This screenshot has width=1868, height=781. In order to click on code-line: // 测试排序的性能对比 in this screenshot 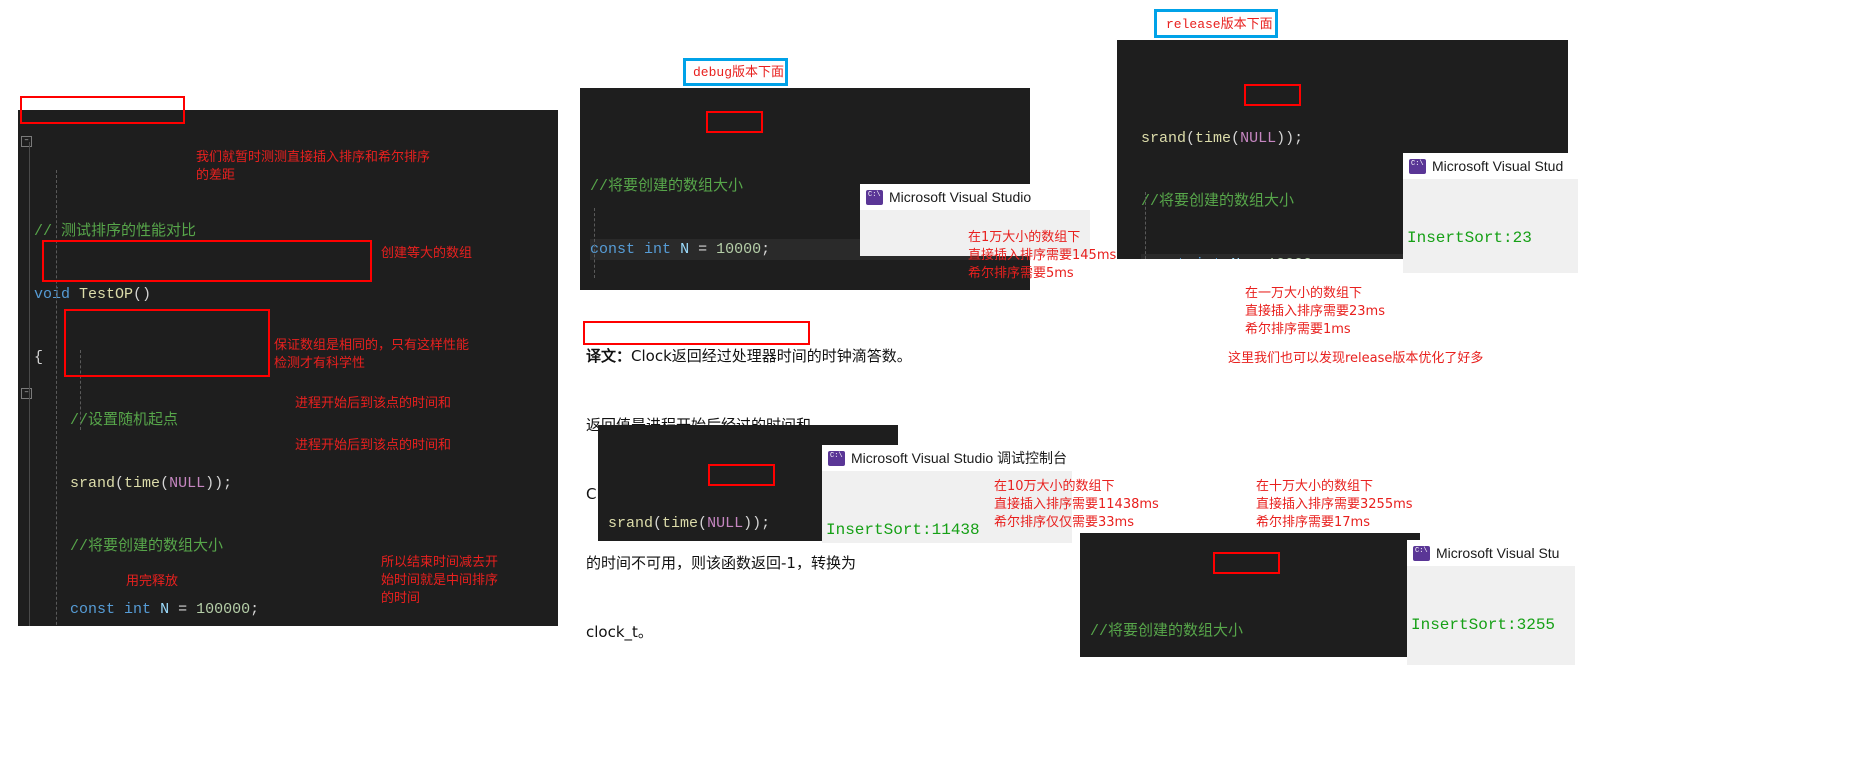, I will do `click(115, 231)`.